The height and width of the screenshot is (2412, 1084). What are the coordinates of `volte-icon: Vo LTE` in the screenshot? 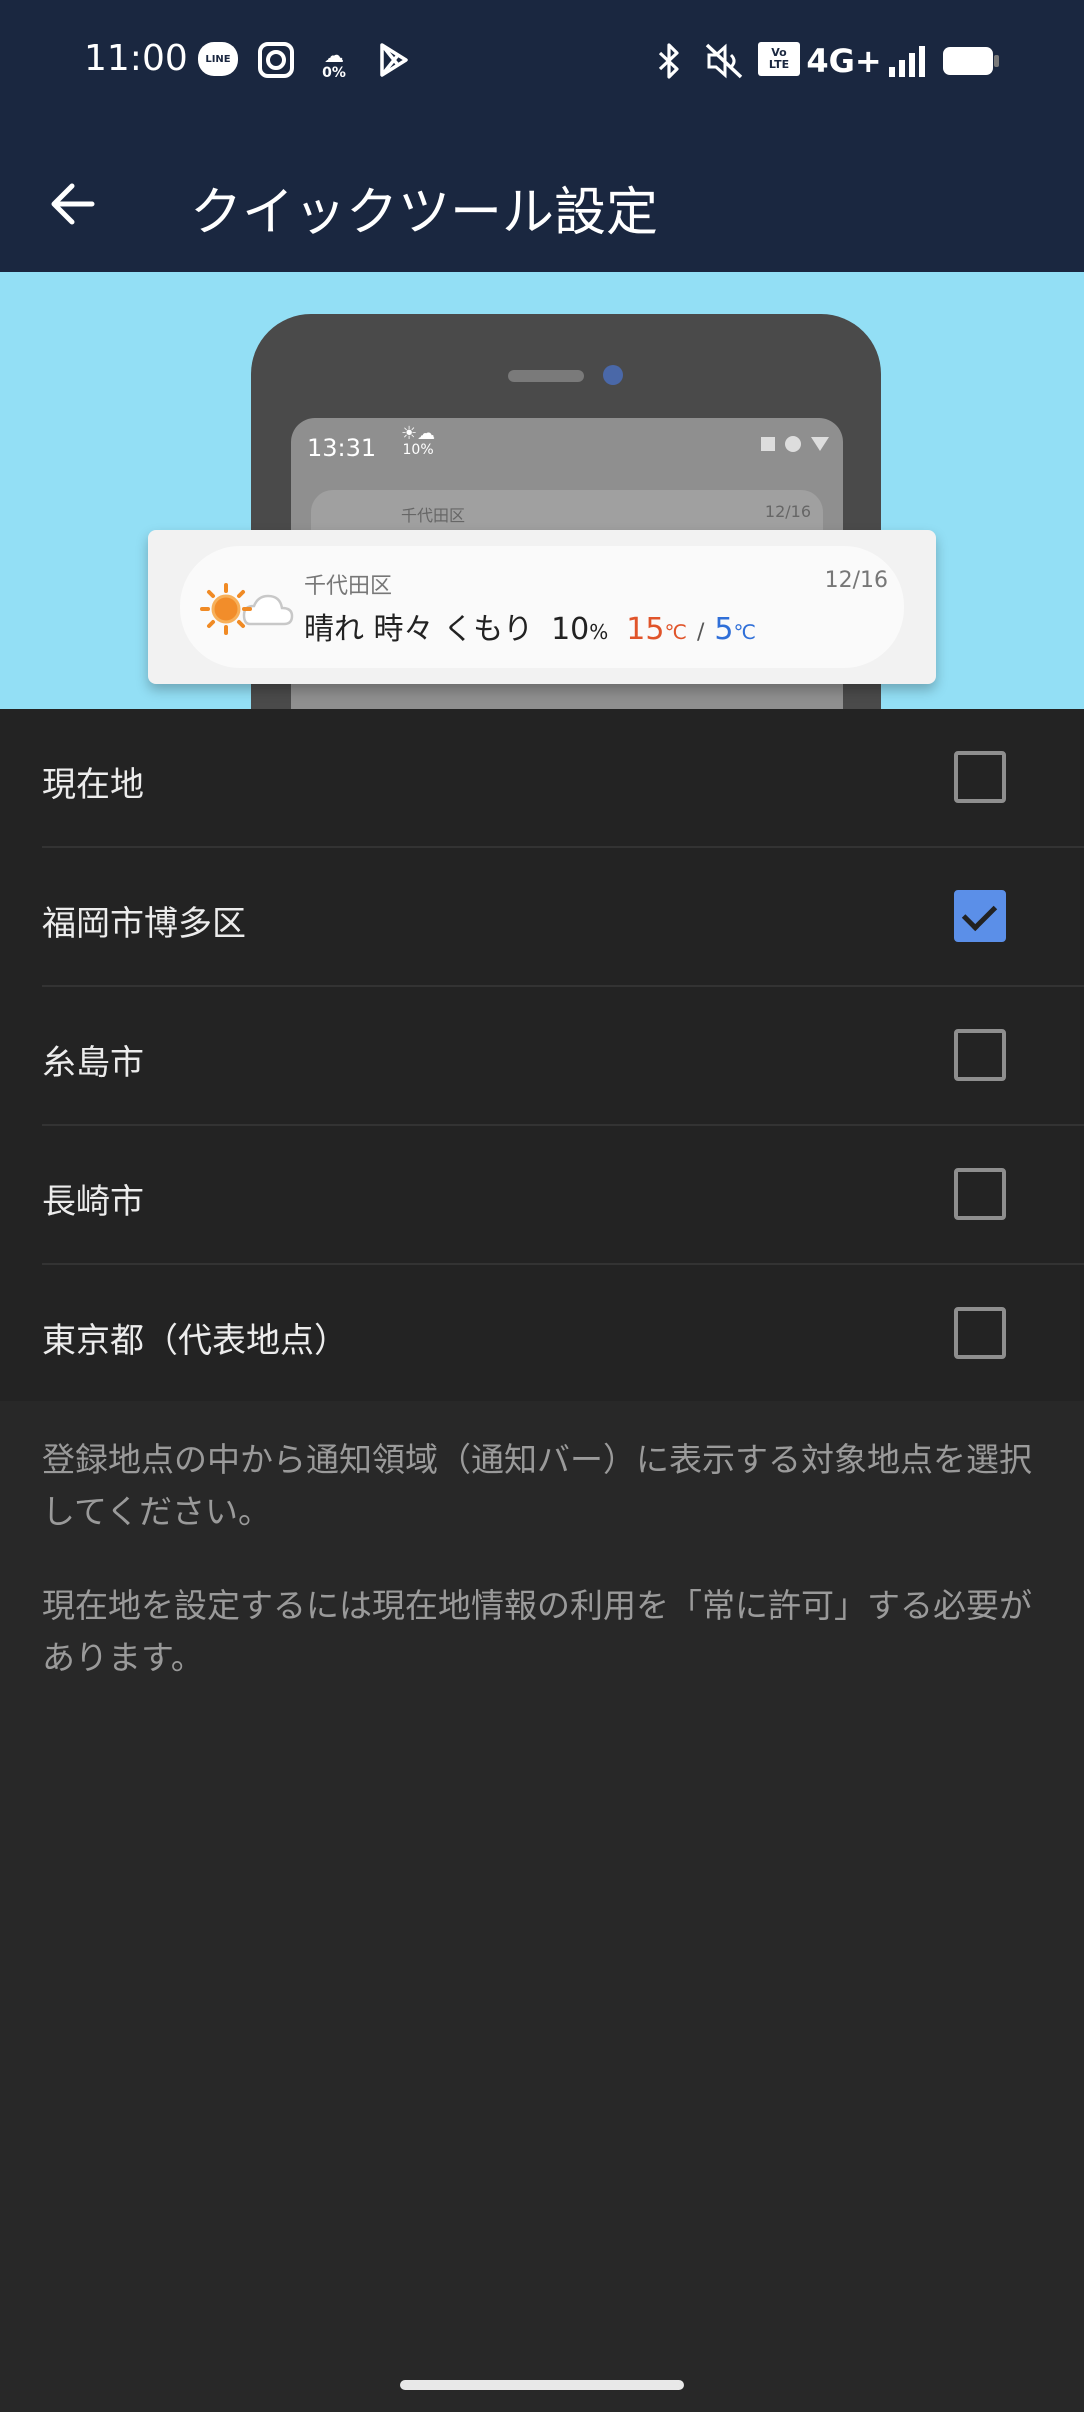 It's located at (779, 59).